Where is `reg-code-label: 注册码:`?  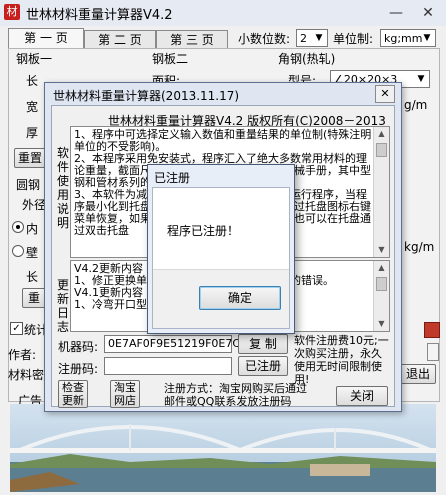
reg-code-label: 注册码: is located at coordinates (78, 369).